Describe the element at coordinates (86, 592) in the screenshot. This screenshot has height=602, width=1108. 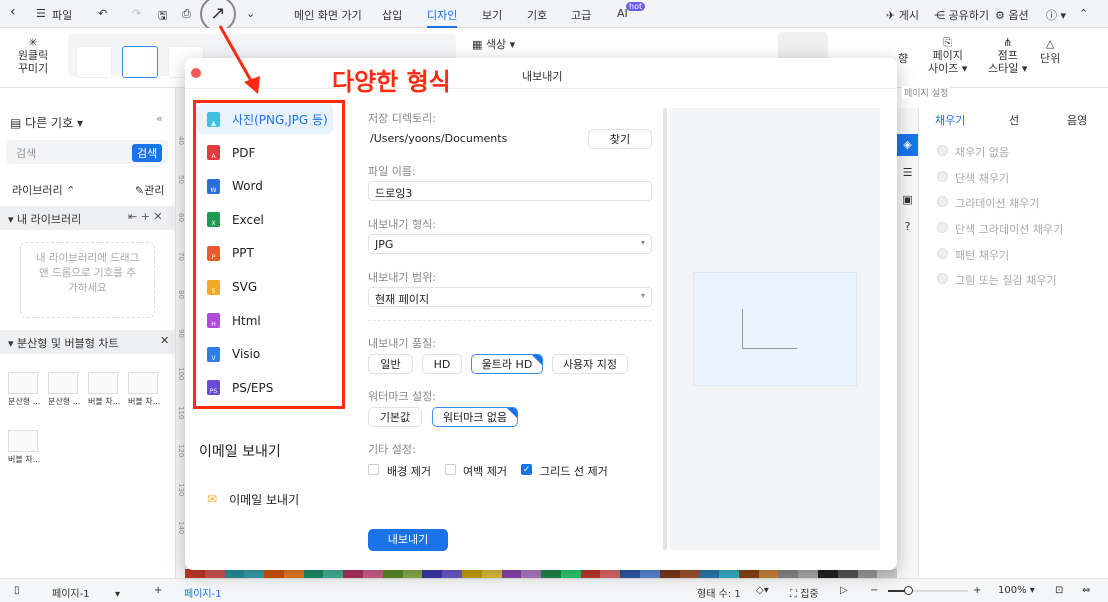
I see `page-select: 페이지-1 ▾` at that location.